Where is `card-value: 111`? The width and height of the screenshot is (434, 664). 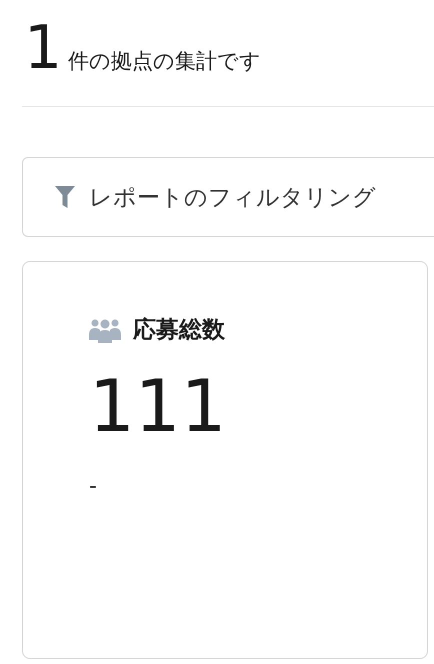
card-value: 111 is located at coordinates (158, 406).